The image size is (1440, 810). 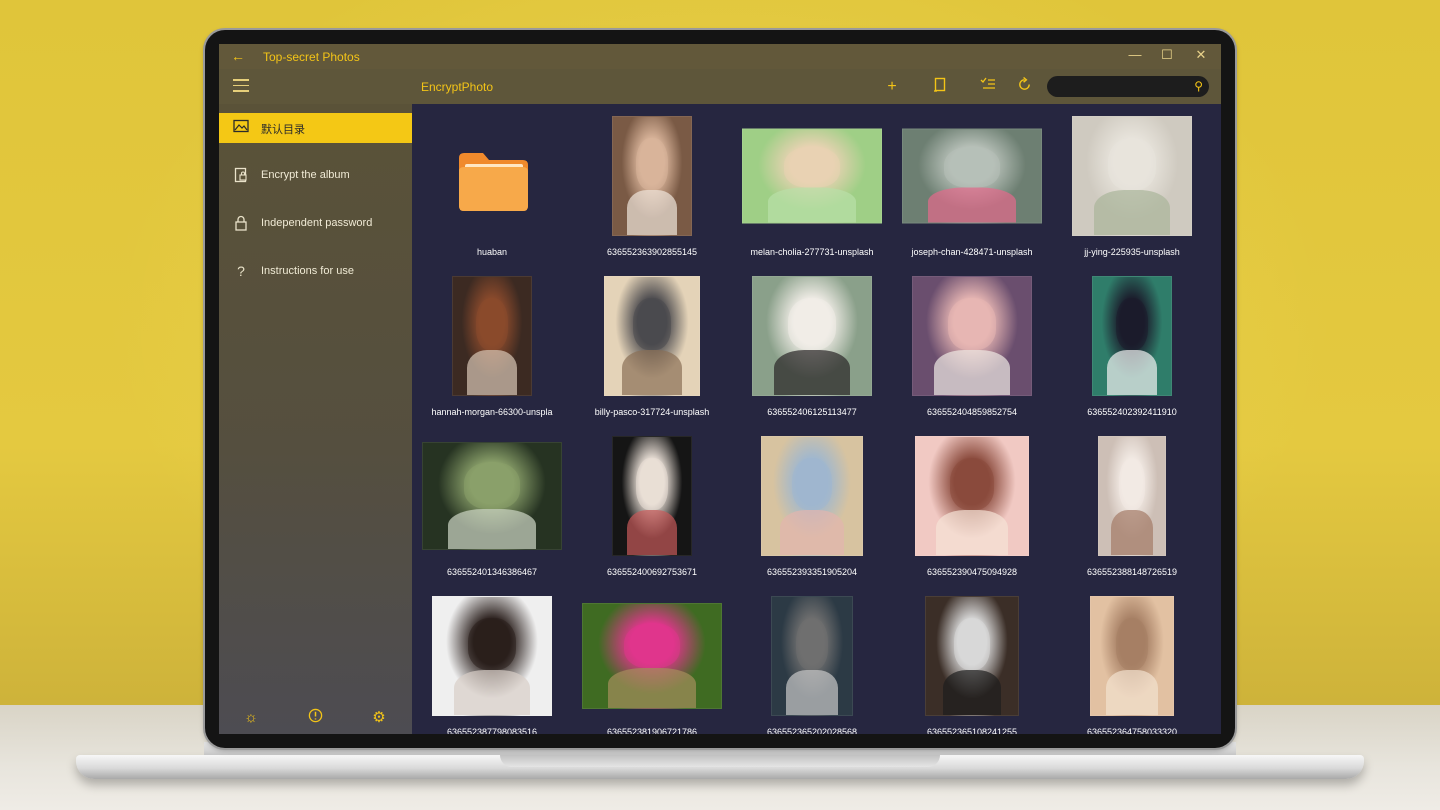 I want to click on photo-item: jj-ying-225935-unsplash, so click(x=1132, y=190).